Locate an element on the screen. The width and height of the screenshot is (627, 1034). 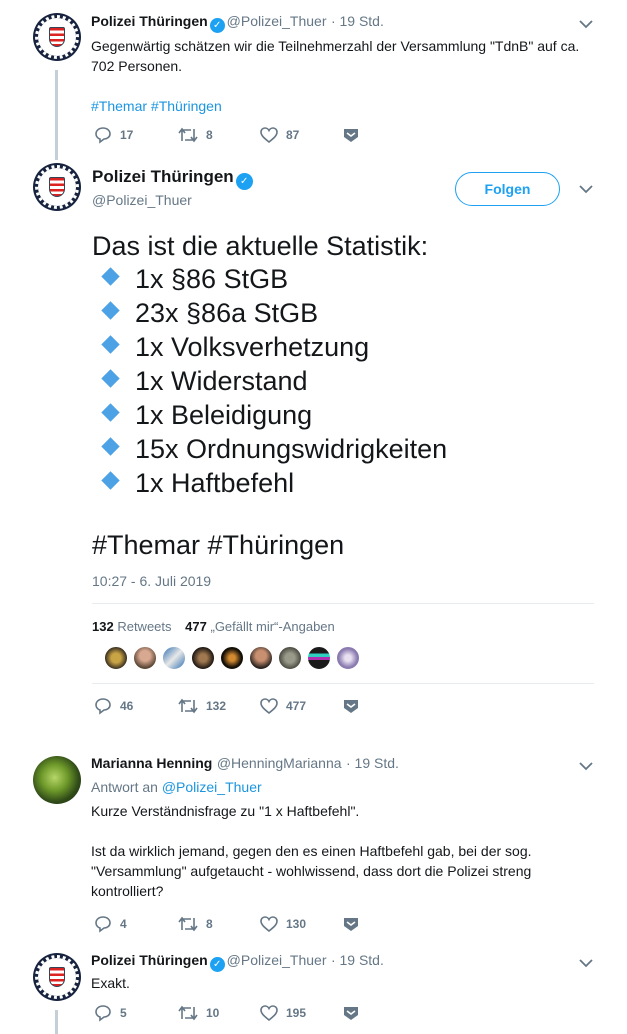
tweet-actions: 46 132 477 is located at coordinates (227, 706).